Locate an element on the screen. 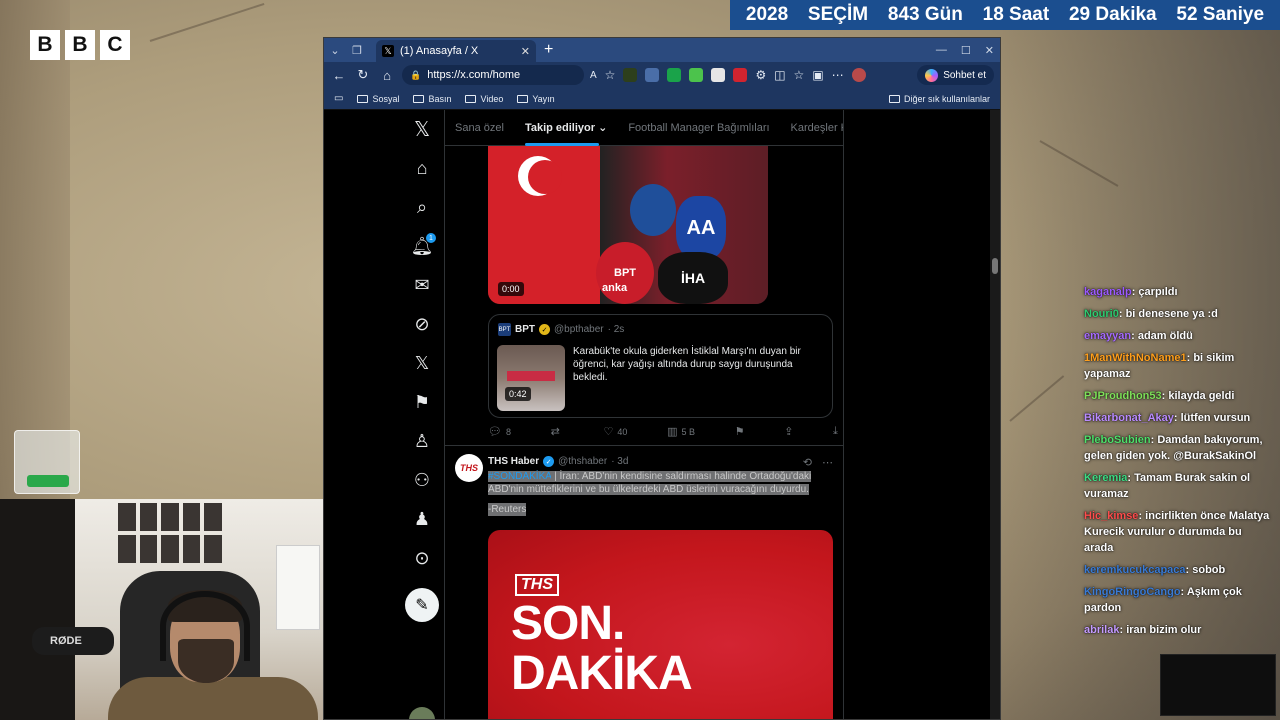  chat-user: 1ManWithNoName1 is located at coordinates (1135, 358).